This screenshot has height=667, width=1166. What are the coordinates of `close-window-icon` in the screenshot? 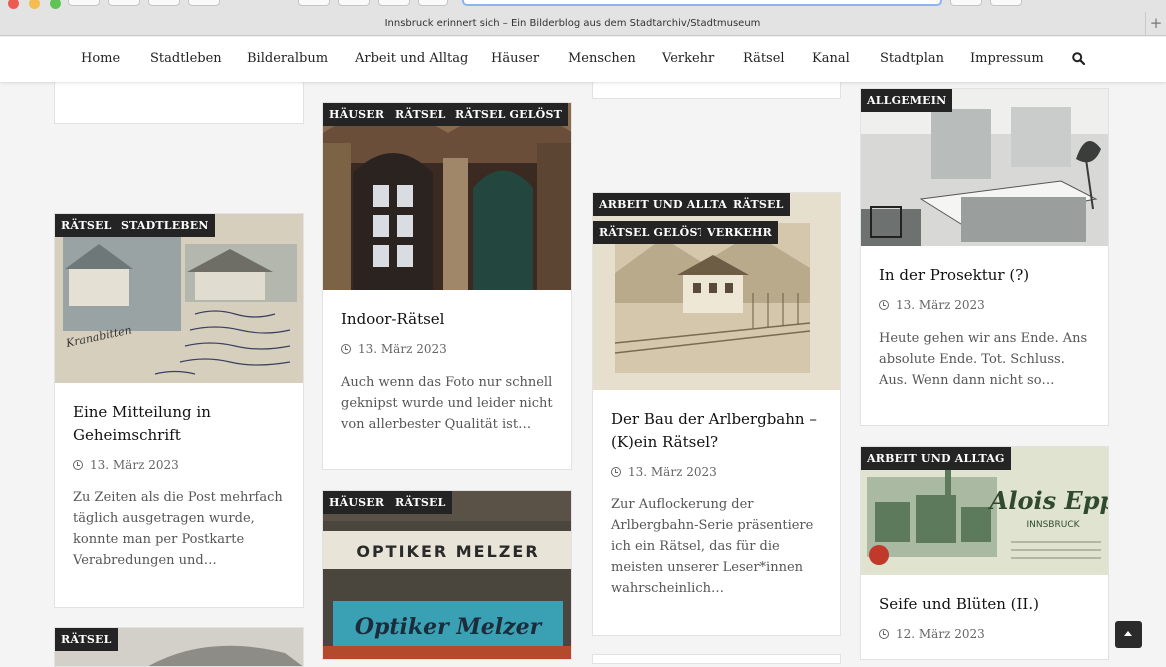 It's located at (13, 4).